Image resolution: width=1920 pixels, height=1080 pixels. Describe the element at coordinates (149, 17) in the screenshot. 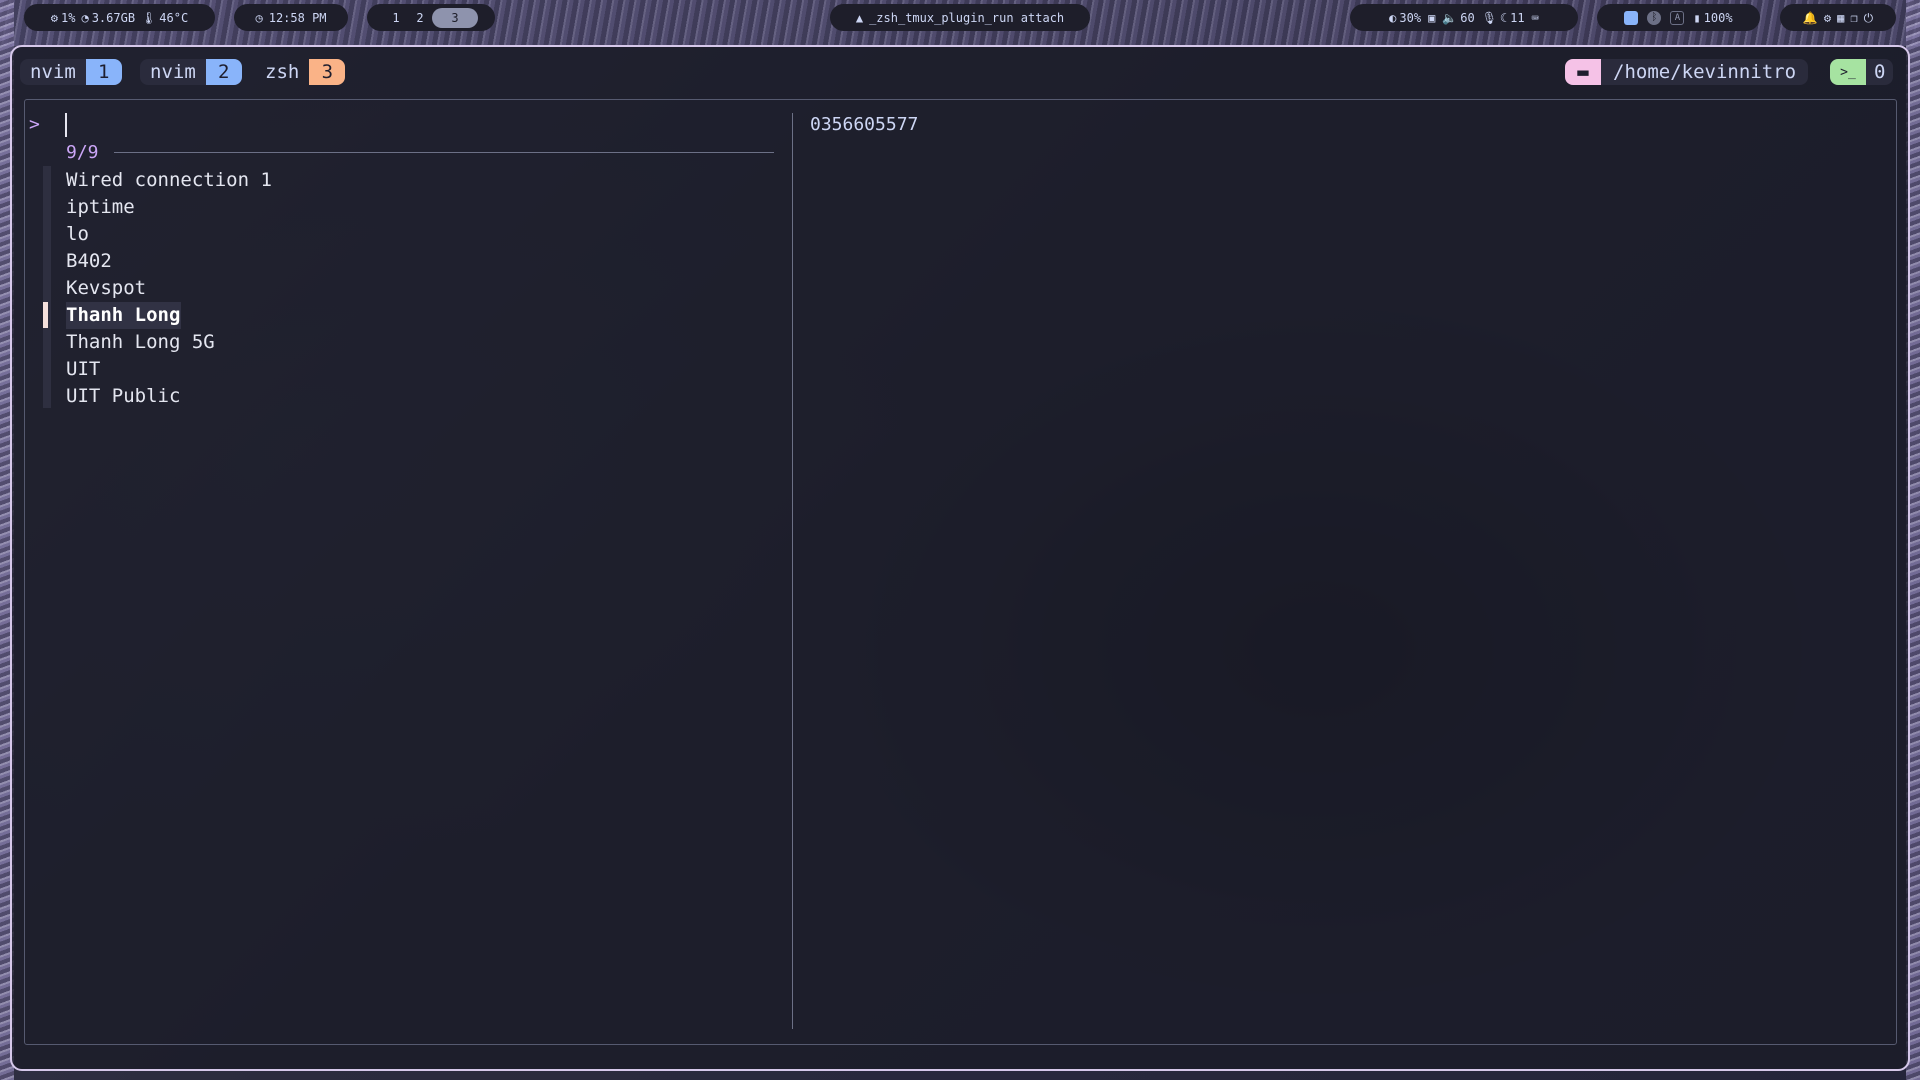

I see `thermometer-icon: 🌡` at that location.